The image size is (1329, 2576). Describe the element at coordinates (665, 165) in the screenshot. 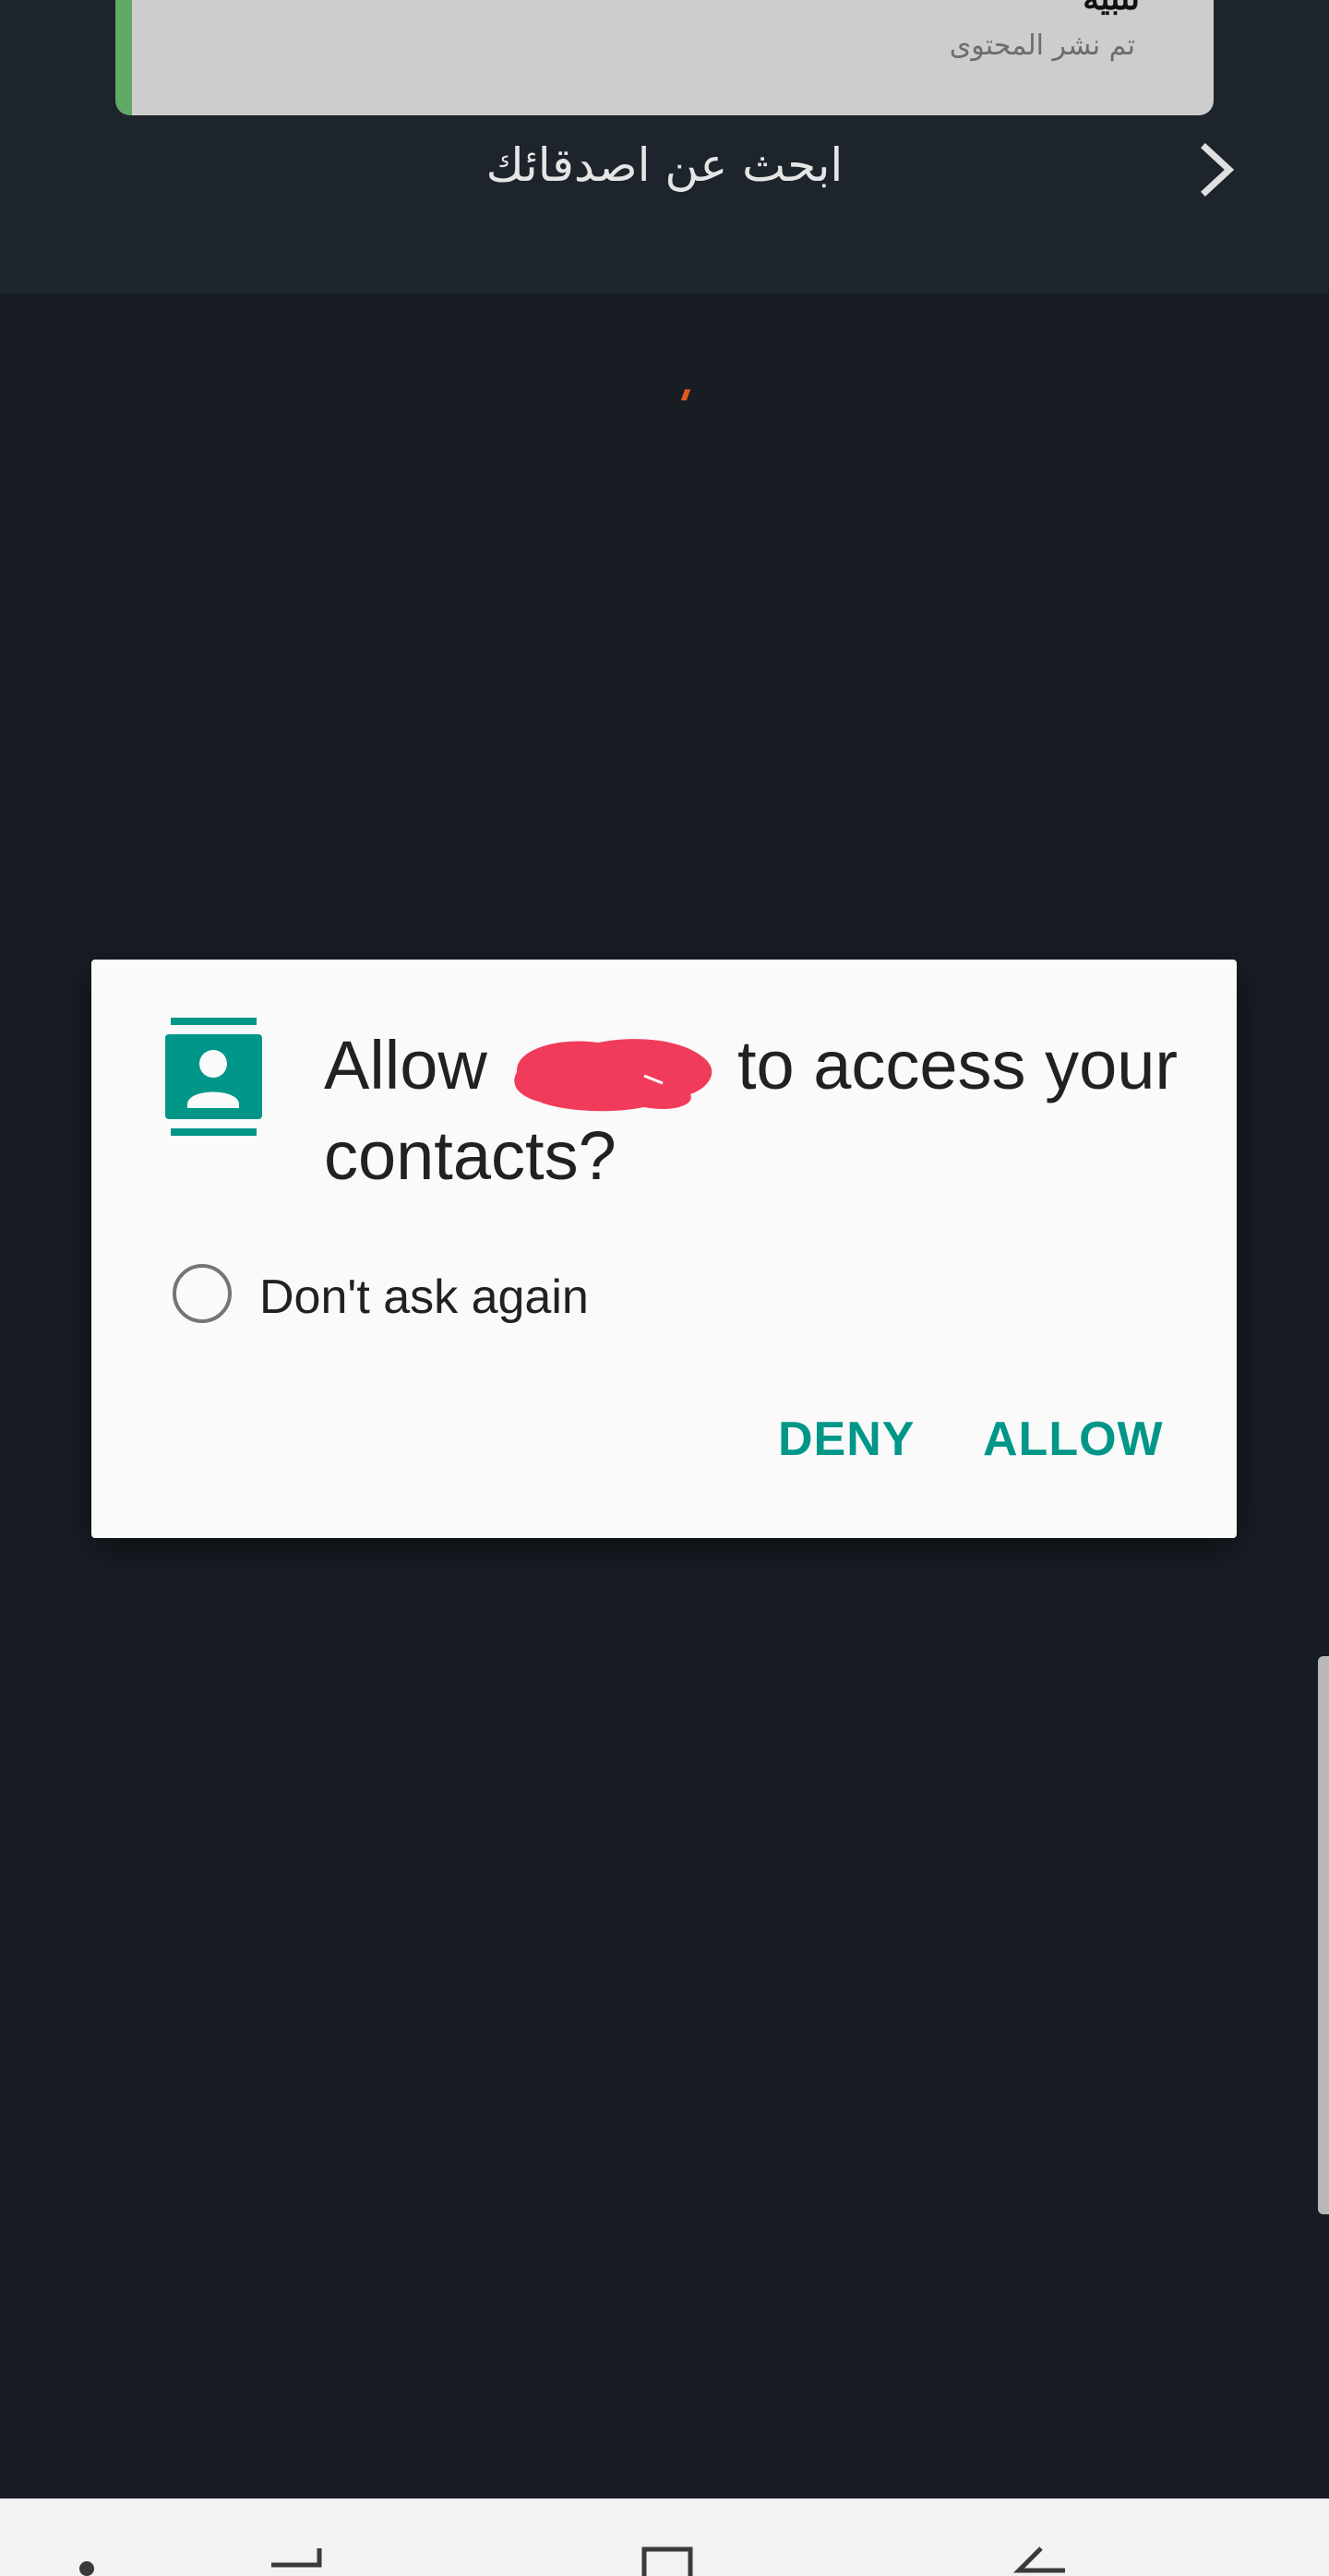

I see `find-friends-label: ابحث عن اصدقائك` at that location.